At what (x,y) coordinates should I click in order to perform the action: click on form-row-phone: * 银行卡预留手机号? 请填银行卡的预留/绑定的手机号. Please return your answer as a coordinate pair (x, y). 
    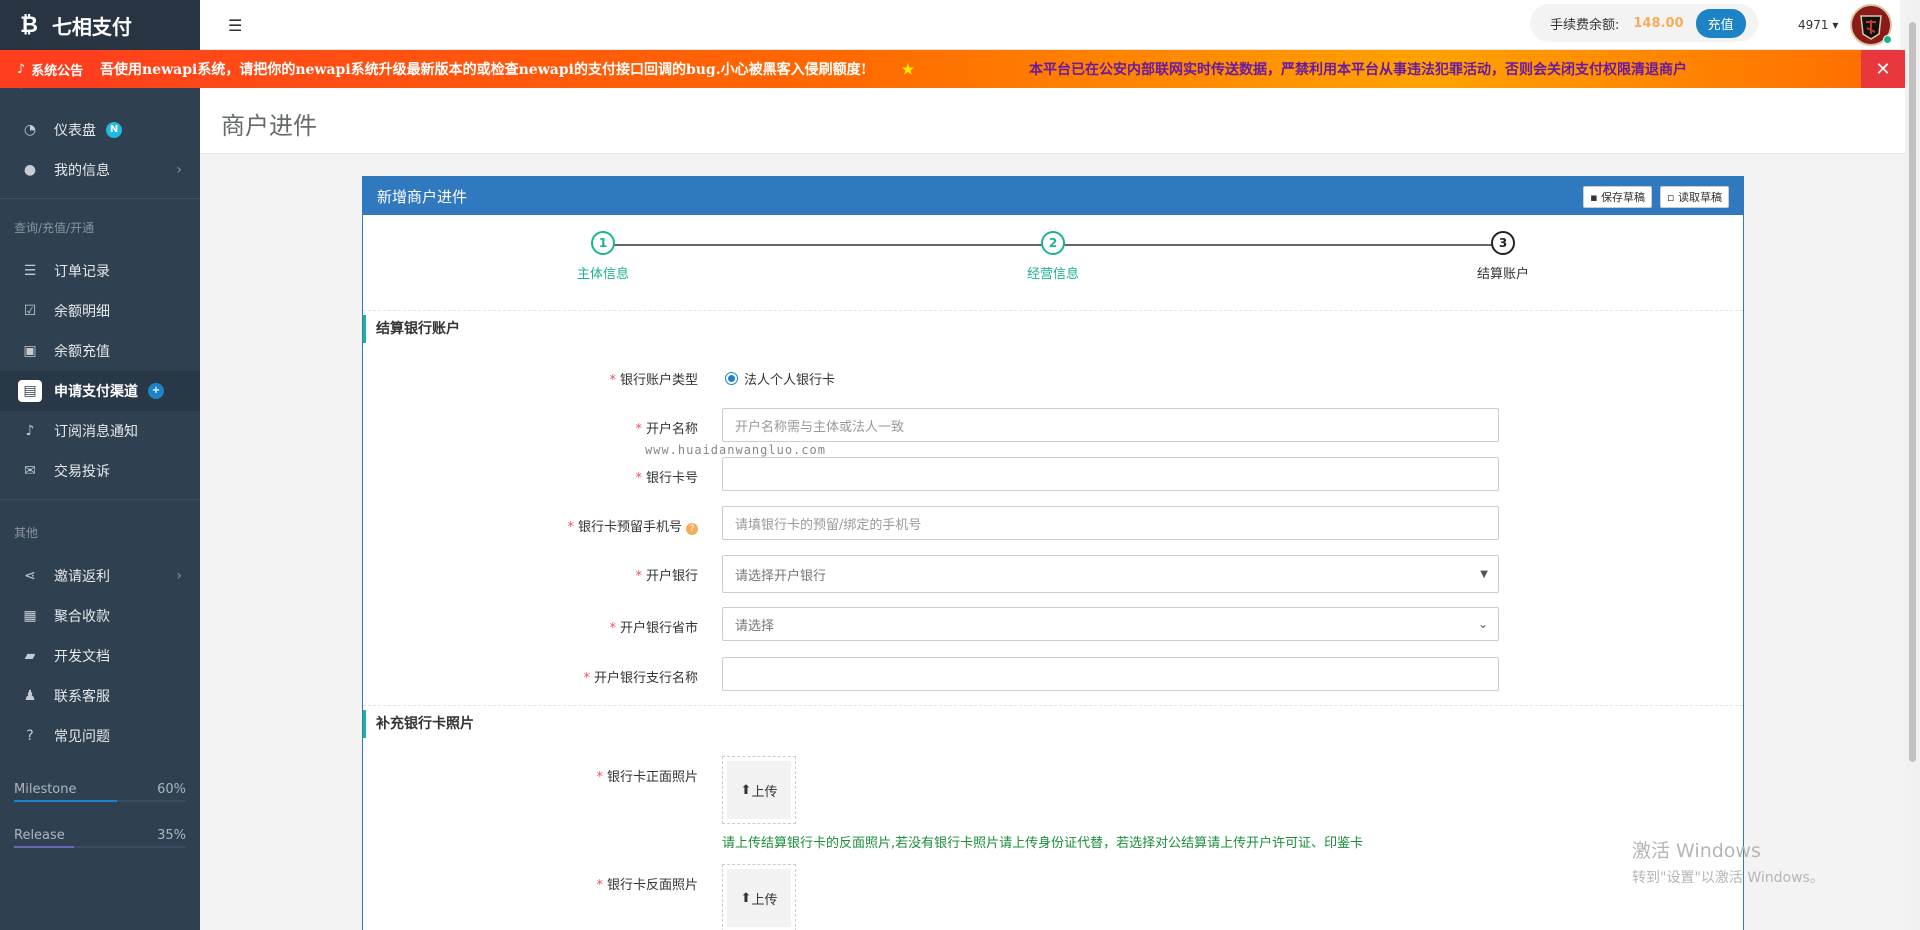
    Looking at the image, I should click on (1053, 526).